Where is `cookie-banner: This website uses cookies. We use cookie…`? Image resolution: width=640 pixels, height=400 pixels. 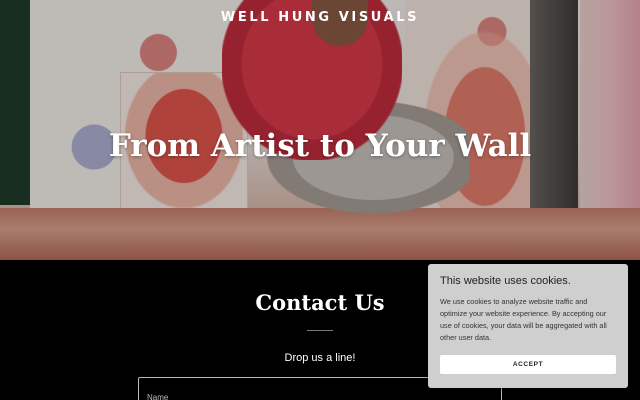
cookie-banner: This website uses cookies. We use cookie… is located at coordinates (528, 326).